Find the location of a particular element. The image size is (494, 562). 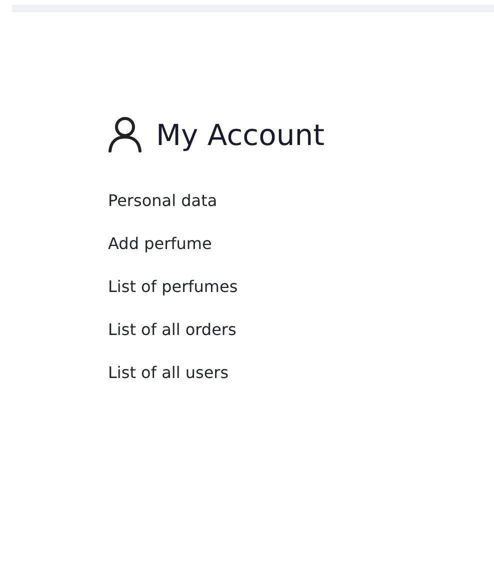

account-menu-link: List of all users is located at coordinates (168, 372).